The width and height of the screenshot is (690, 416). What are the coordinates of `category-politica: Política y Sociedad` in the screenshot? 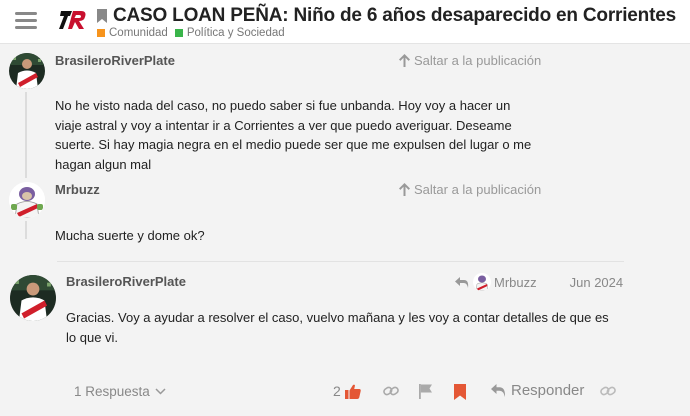 It's located at (229, 33).